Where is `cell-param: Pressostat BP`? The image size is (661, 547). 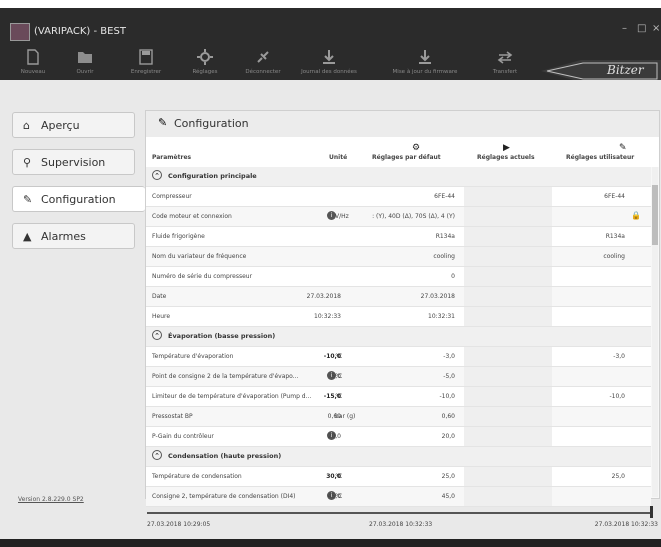 cell-param: Pressostat BP is located at coordinates (172, 416).